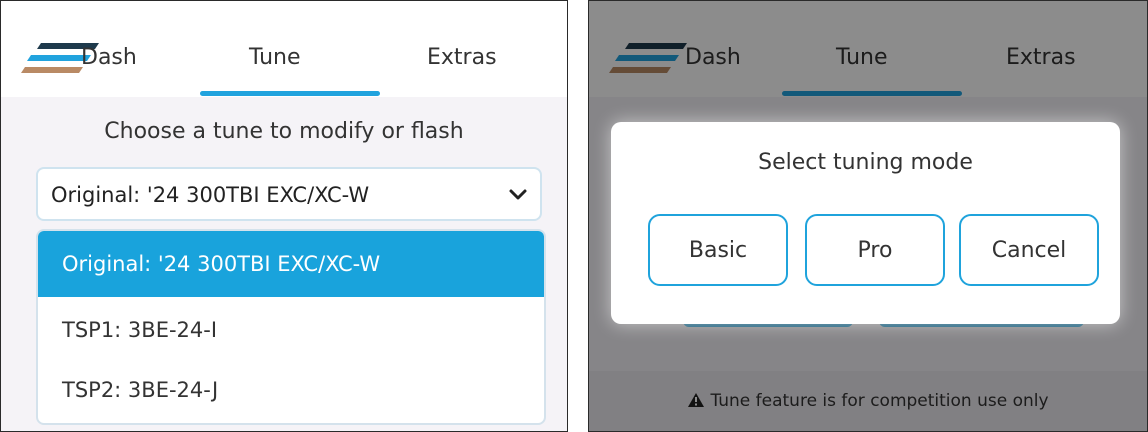  What do you see at coordinates (109, 57) in the screenshot?
I see `tab-dash: Dash` at bounding box center [109, 57].